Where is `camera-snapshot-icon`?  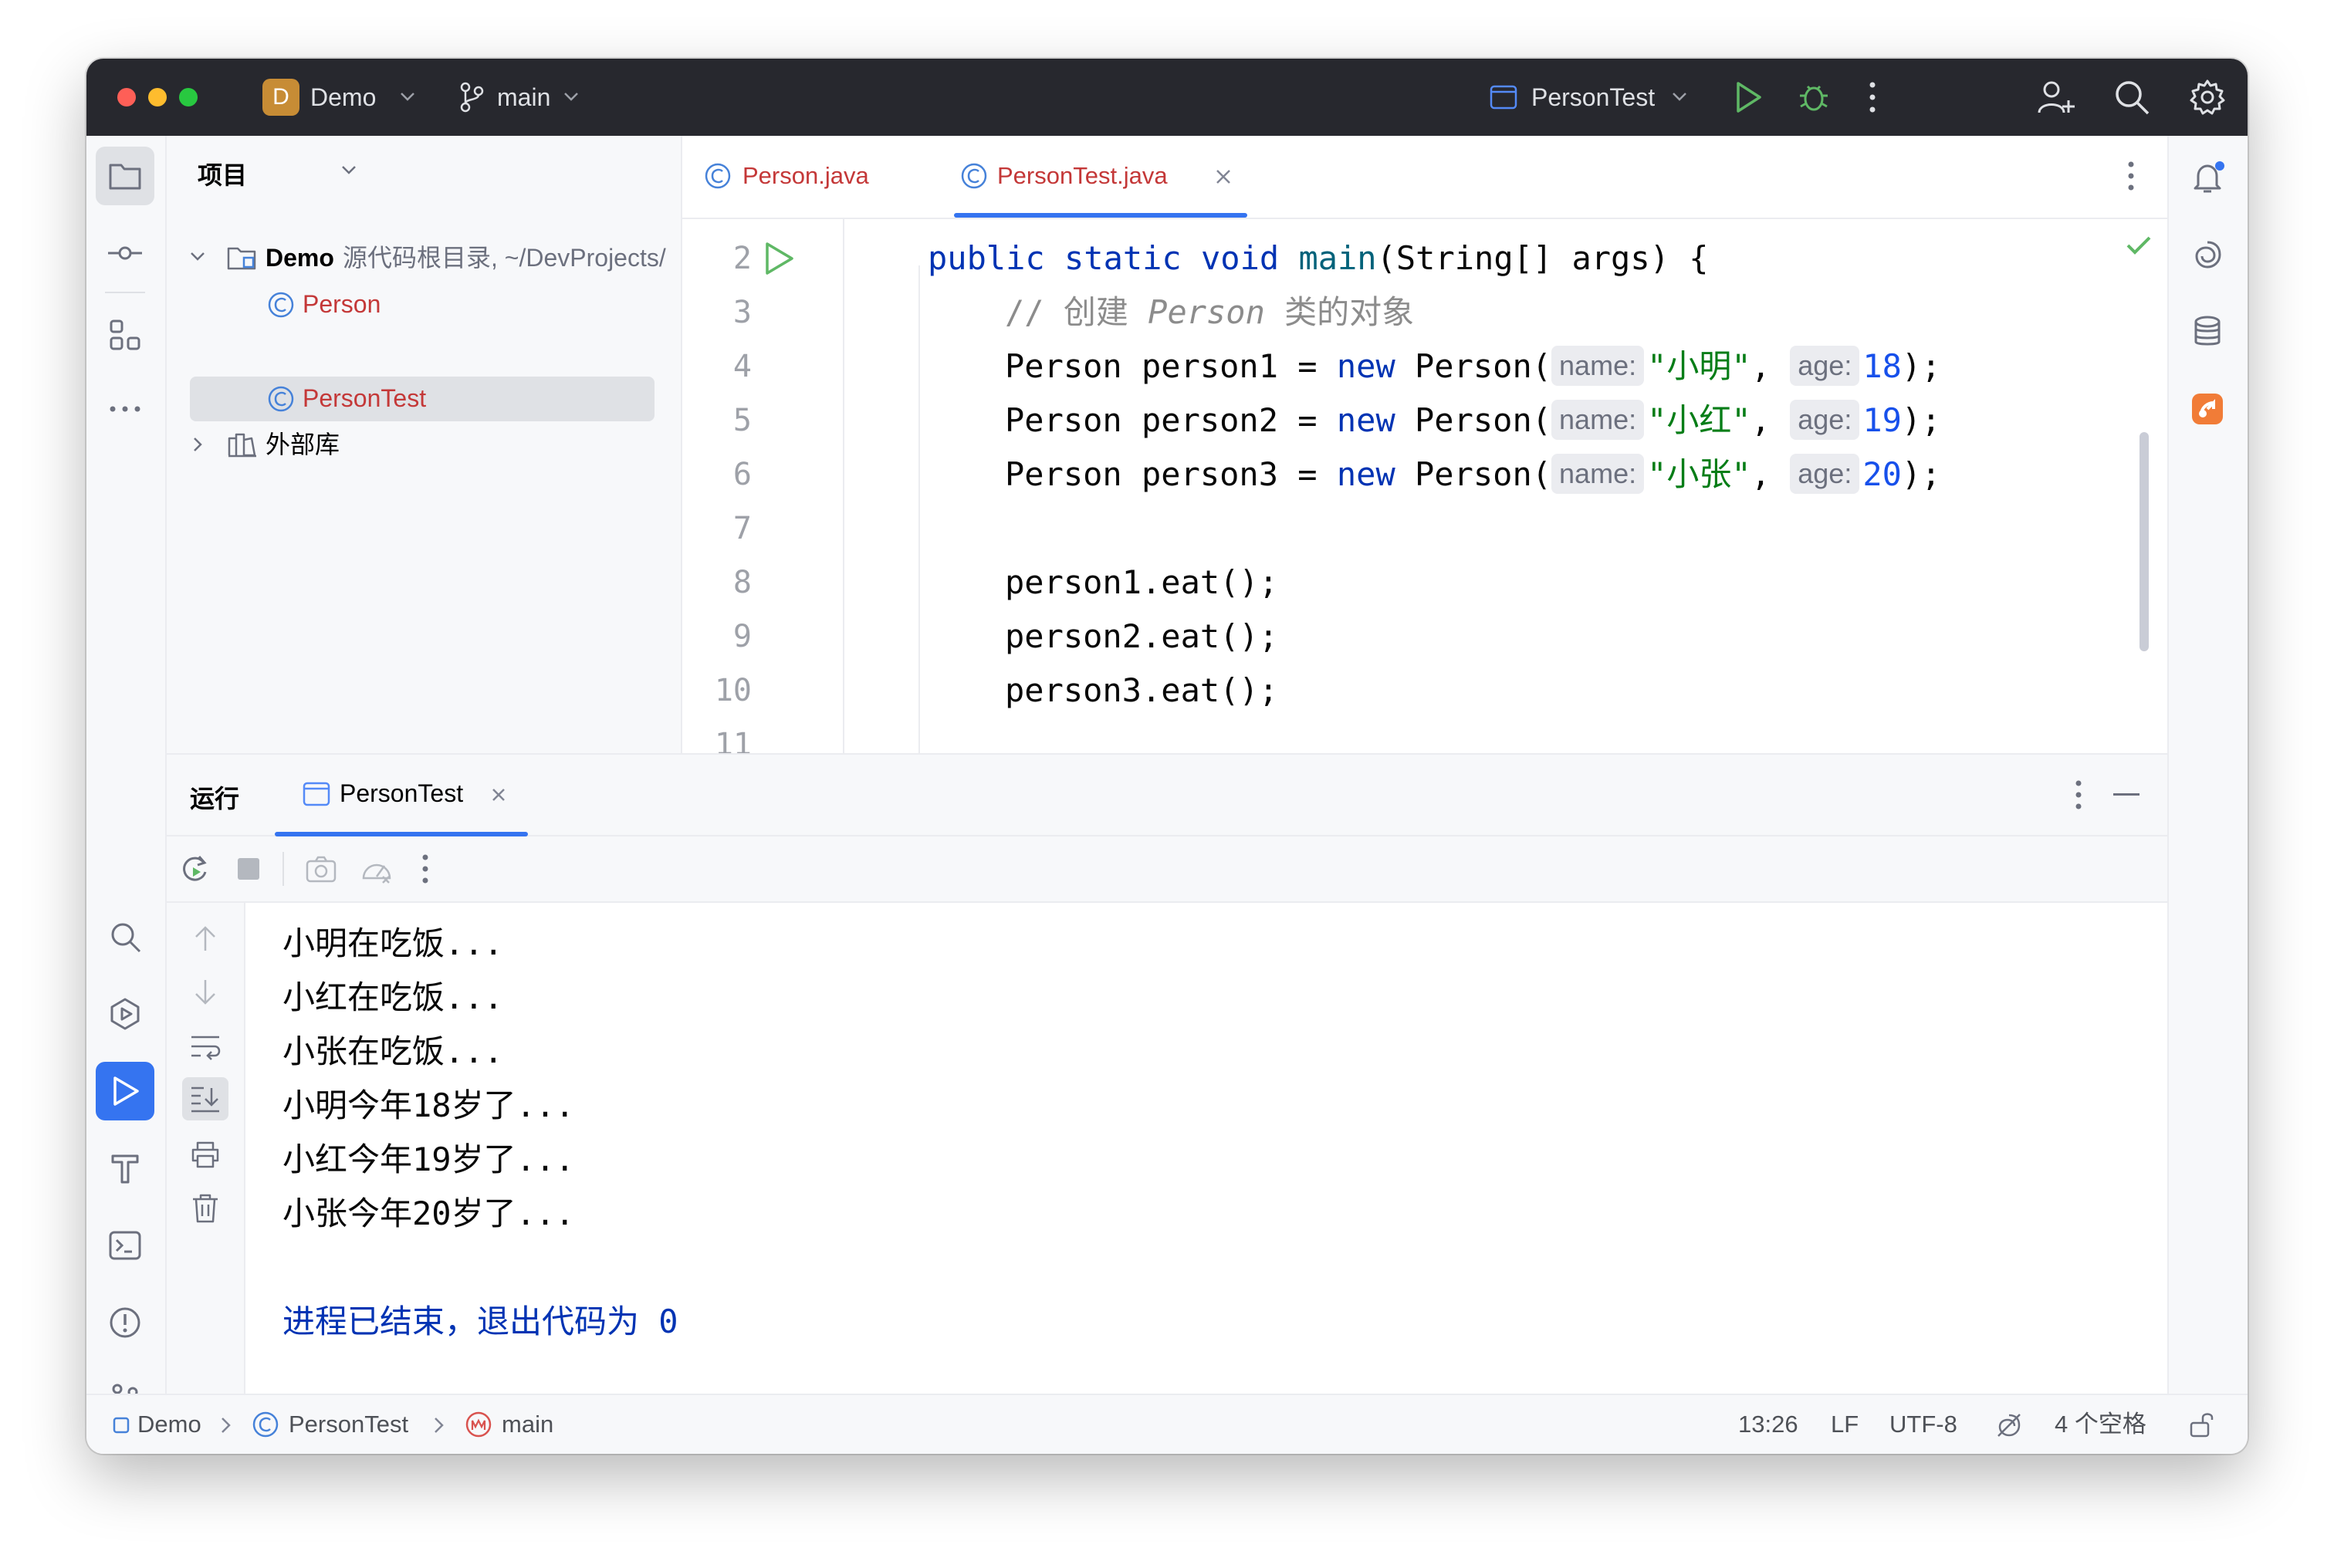
camera-snapshot-icon is located at coordinates (321, 869).